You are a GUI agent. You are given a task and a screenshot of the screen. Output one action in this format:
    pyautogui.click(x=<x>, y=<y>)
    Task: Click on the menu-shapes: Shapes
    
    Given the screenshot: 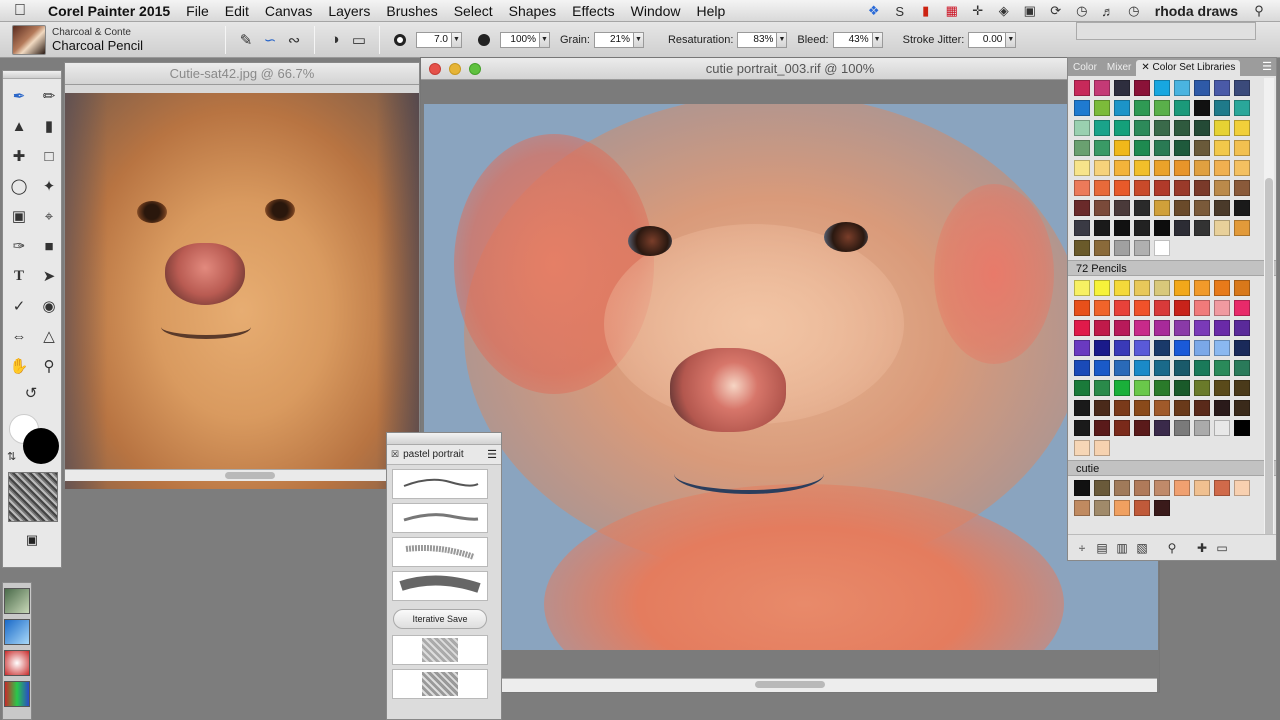 What is the action you would take?
    pyautogui.click(x=532, y=11)
    